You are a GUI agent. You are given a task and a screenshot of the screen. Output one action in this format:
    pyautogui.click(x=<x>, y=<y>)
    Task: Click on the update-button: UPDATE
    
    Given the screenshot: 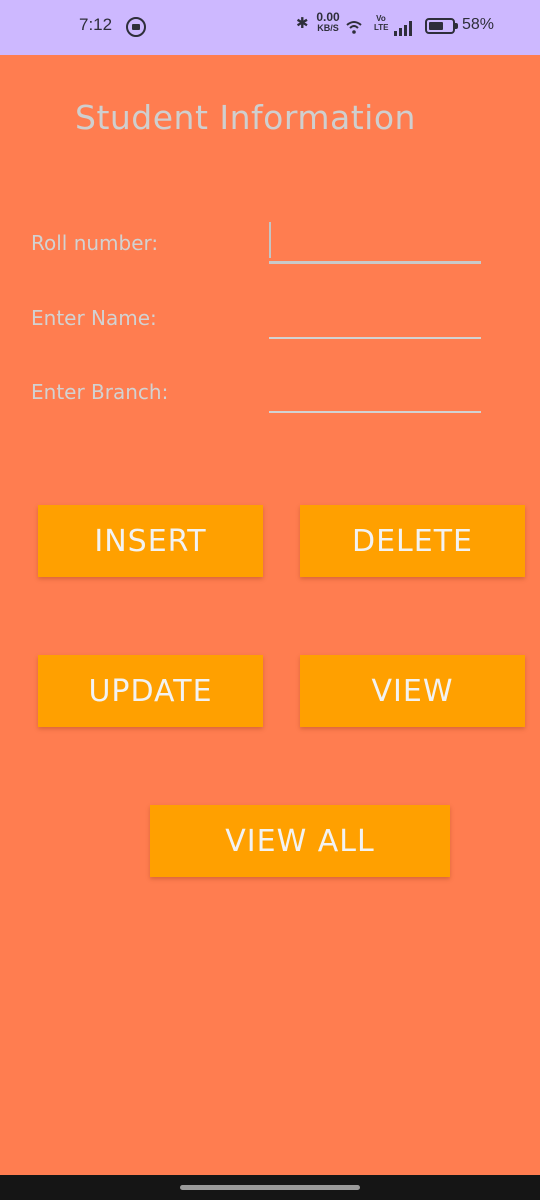 What is the action you would take?
    pyautogui.click(x=150, y=691)
    